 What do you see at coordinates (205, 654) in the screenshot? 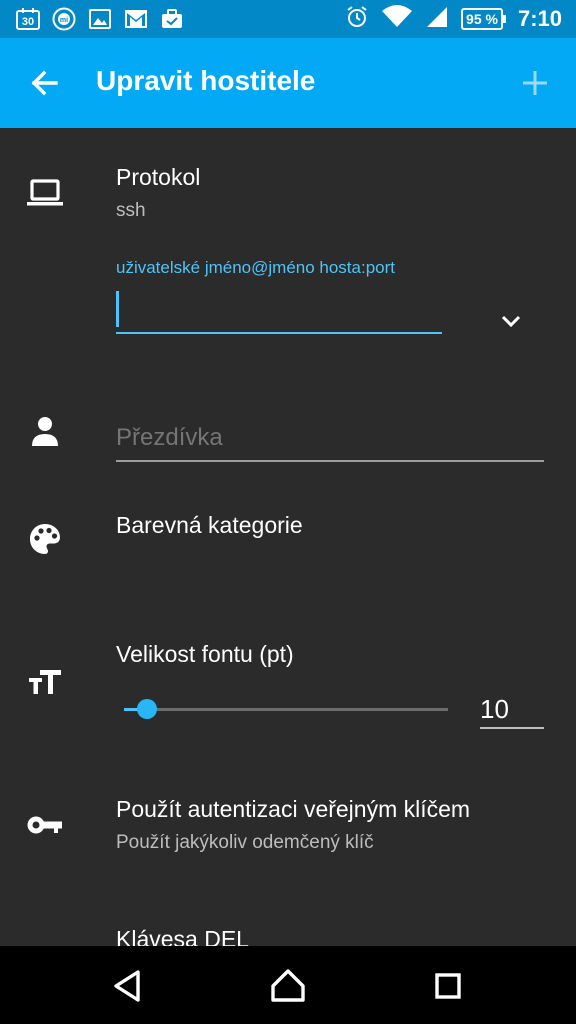
I see `font-size-label: Velikost fontu (pt)` at bounding box center [205, 654].